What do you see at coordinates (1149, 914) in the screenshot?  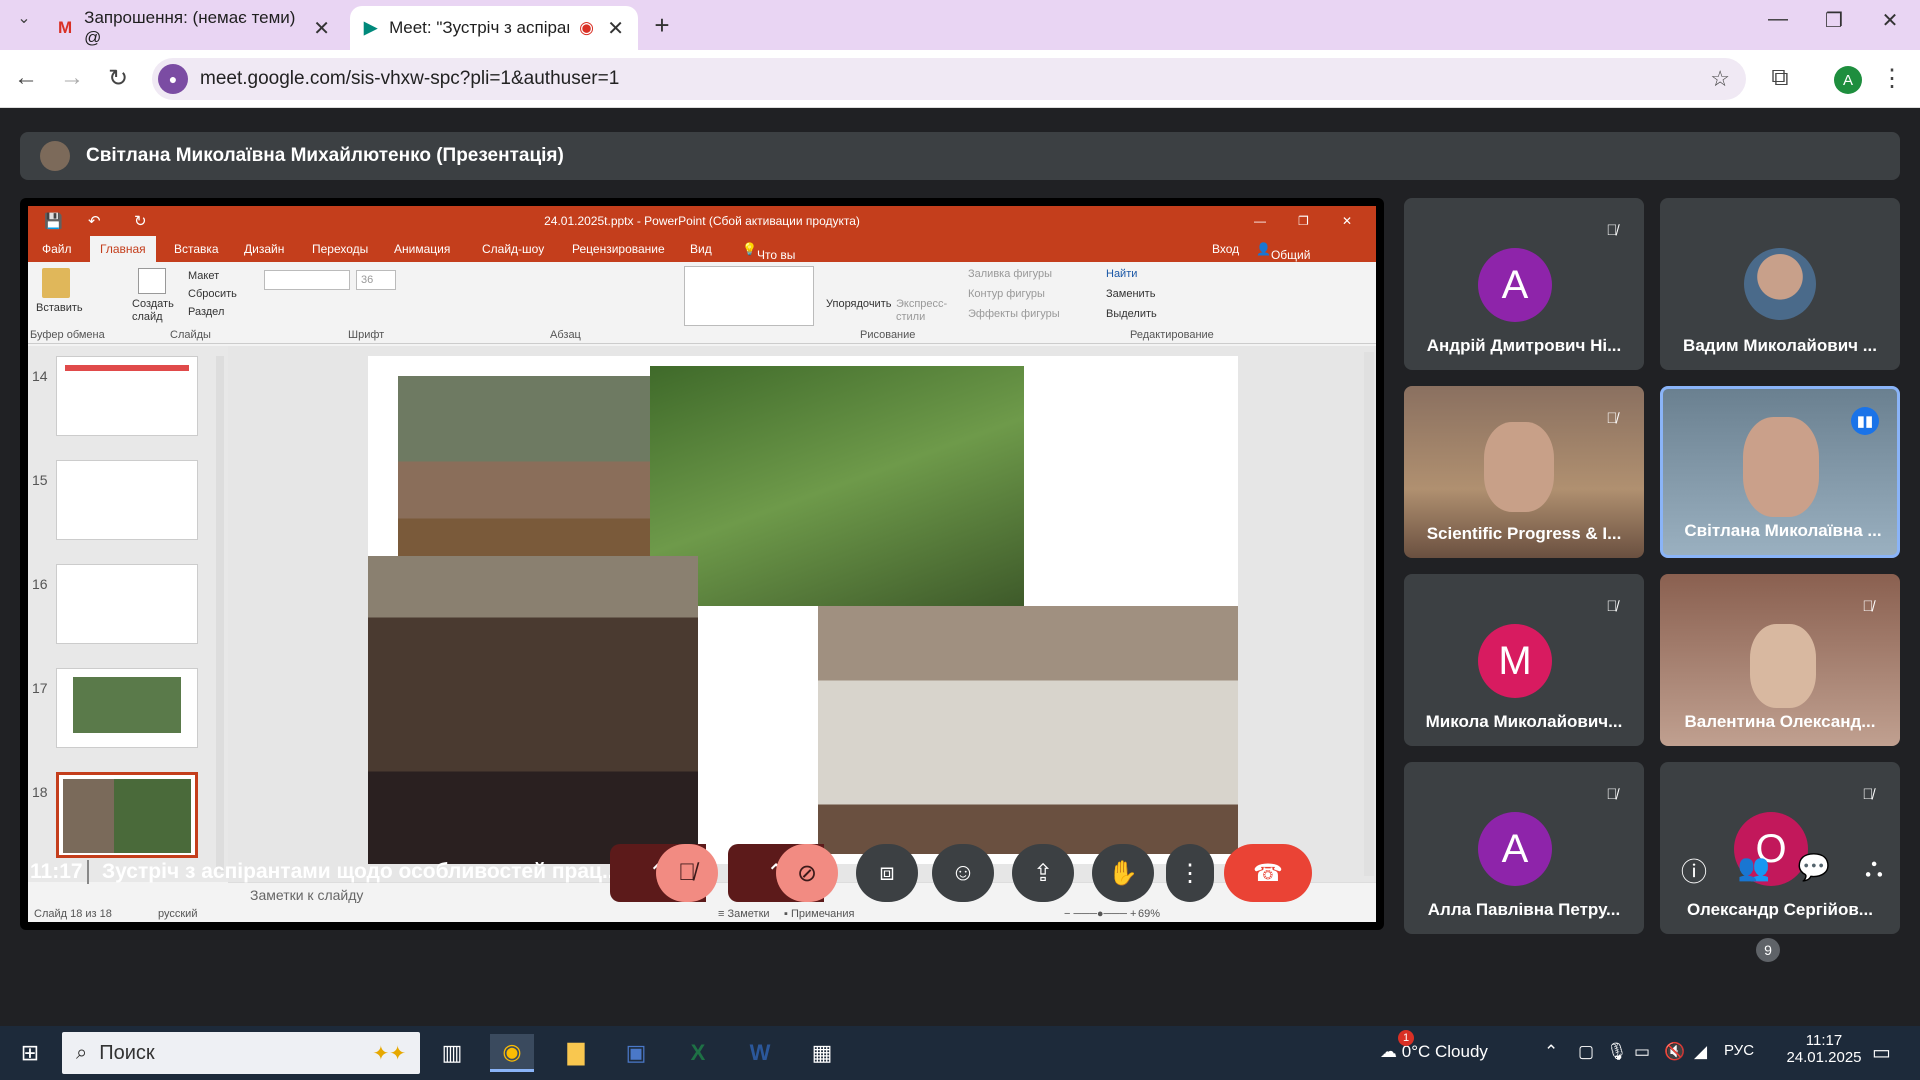 I see `zoom-level: 69%` at bounding box center [1149, 914].